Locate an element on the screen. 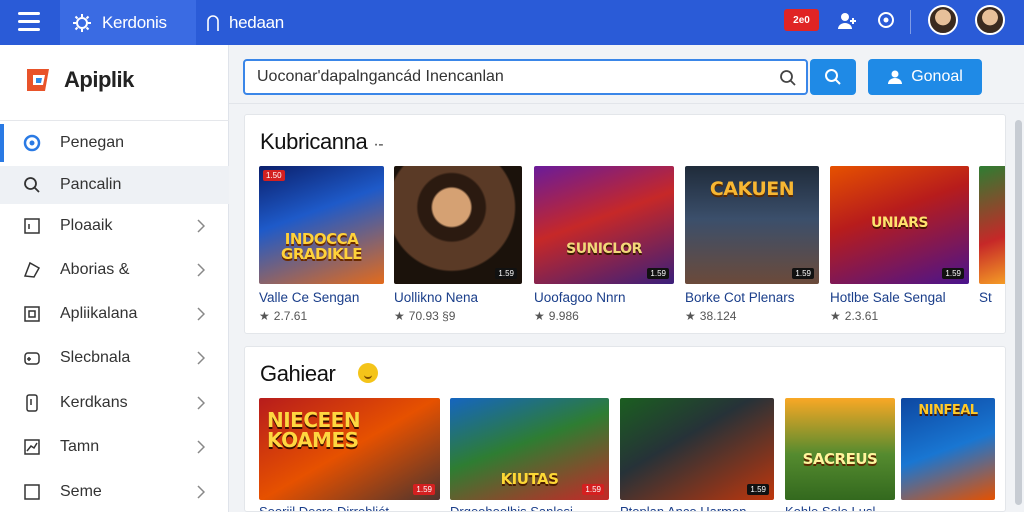 The width and height of the screenshot is (1024, 512). thumbnail-art: SACREUS is located at coordinates (840, 459).